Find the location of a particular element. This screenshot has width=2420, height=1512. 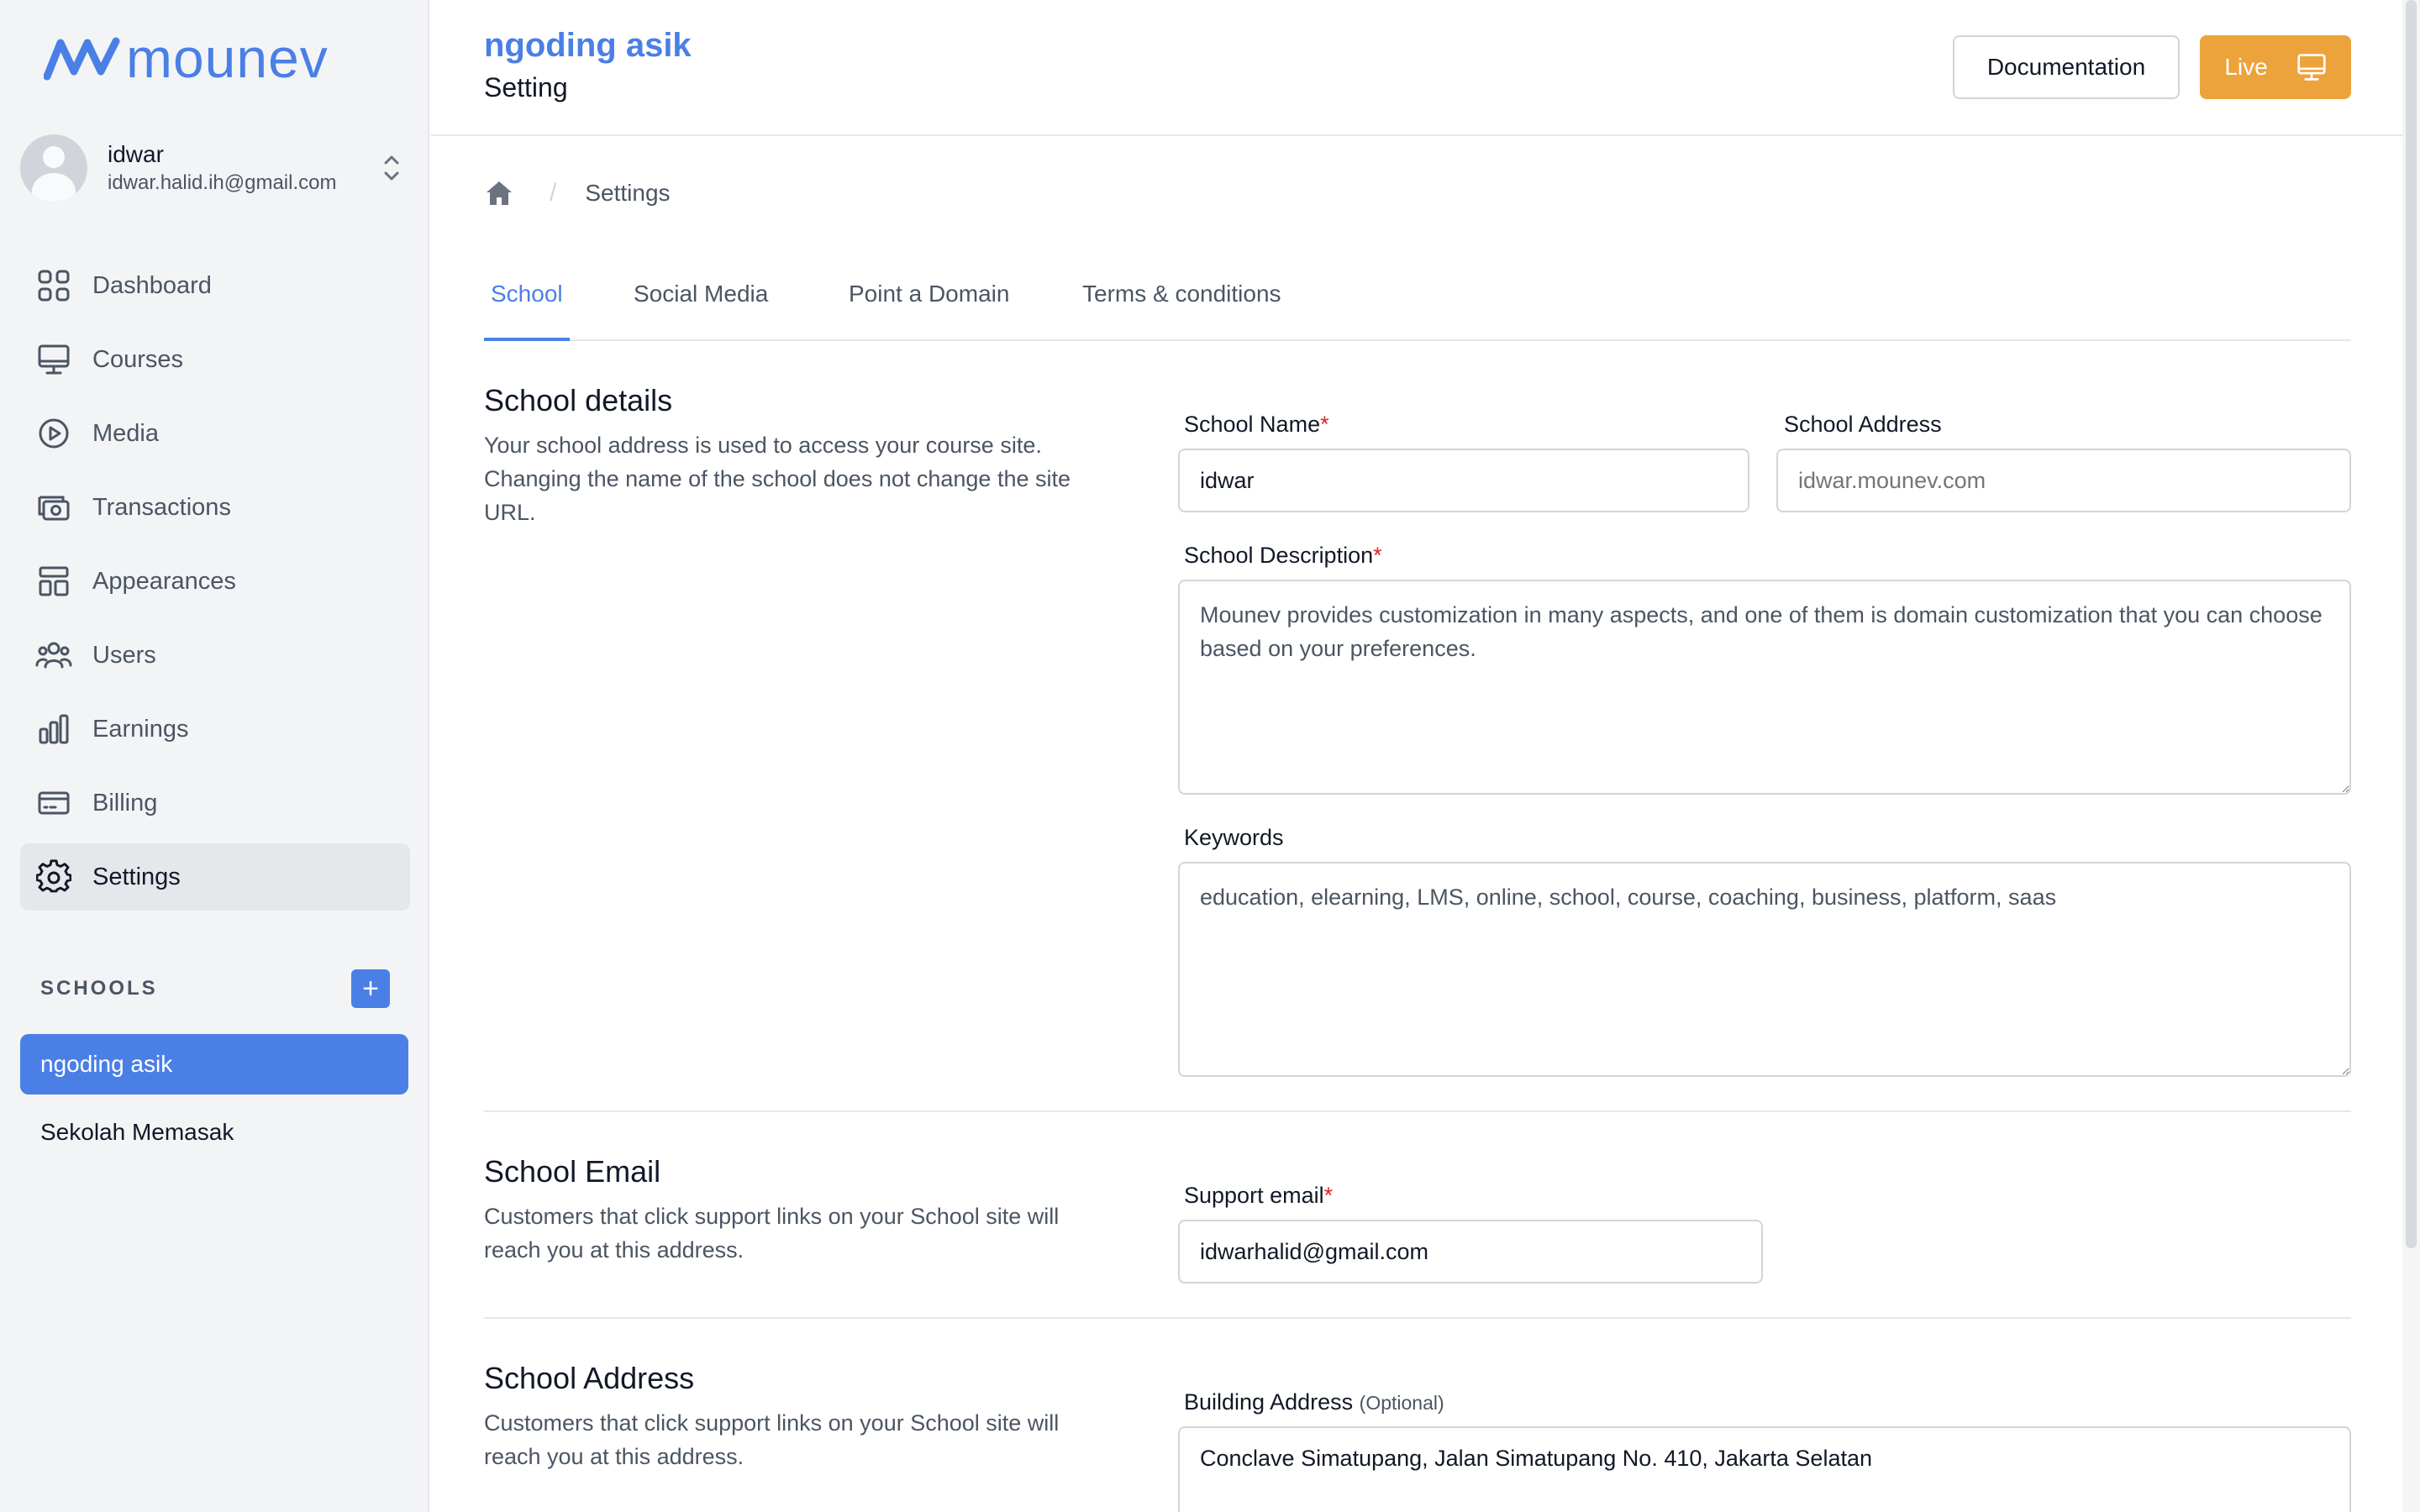

breadcrumb-current: Settings is located at coordinates (628, 193).